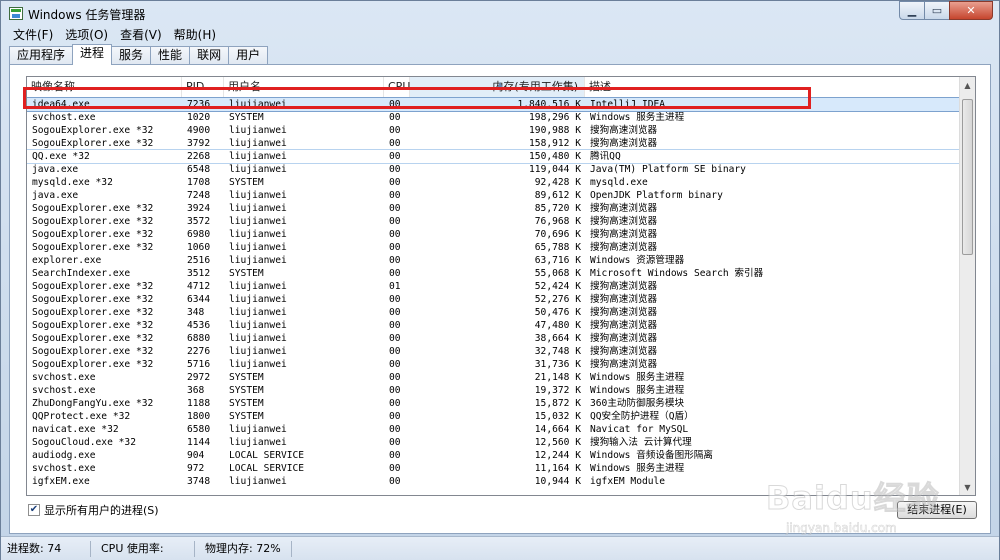 The height and width of the screenshot is (560, 1000). What do you see at coordinates (967, 177) in the screenshot?
I see `scroll-thumb` at bounding box center [967, 177].